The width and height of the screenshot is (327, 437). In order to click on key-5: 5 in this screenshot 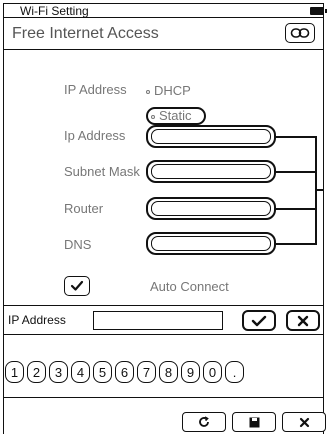, I will do `click(102, 372)`.